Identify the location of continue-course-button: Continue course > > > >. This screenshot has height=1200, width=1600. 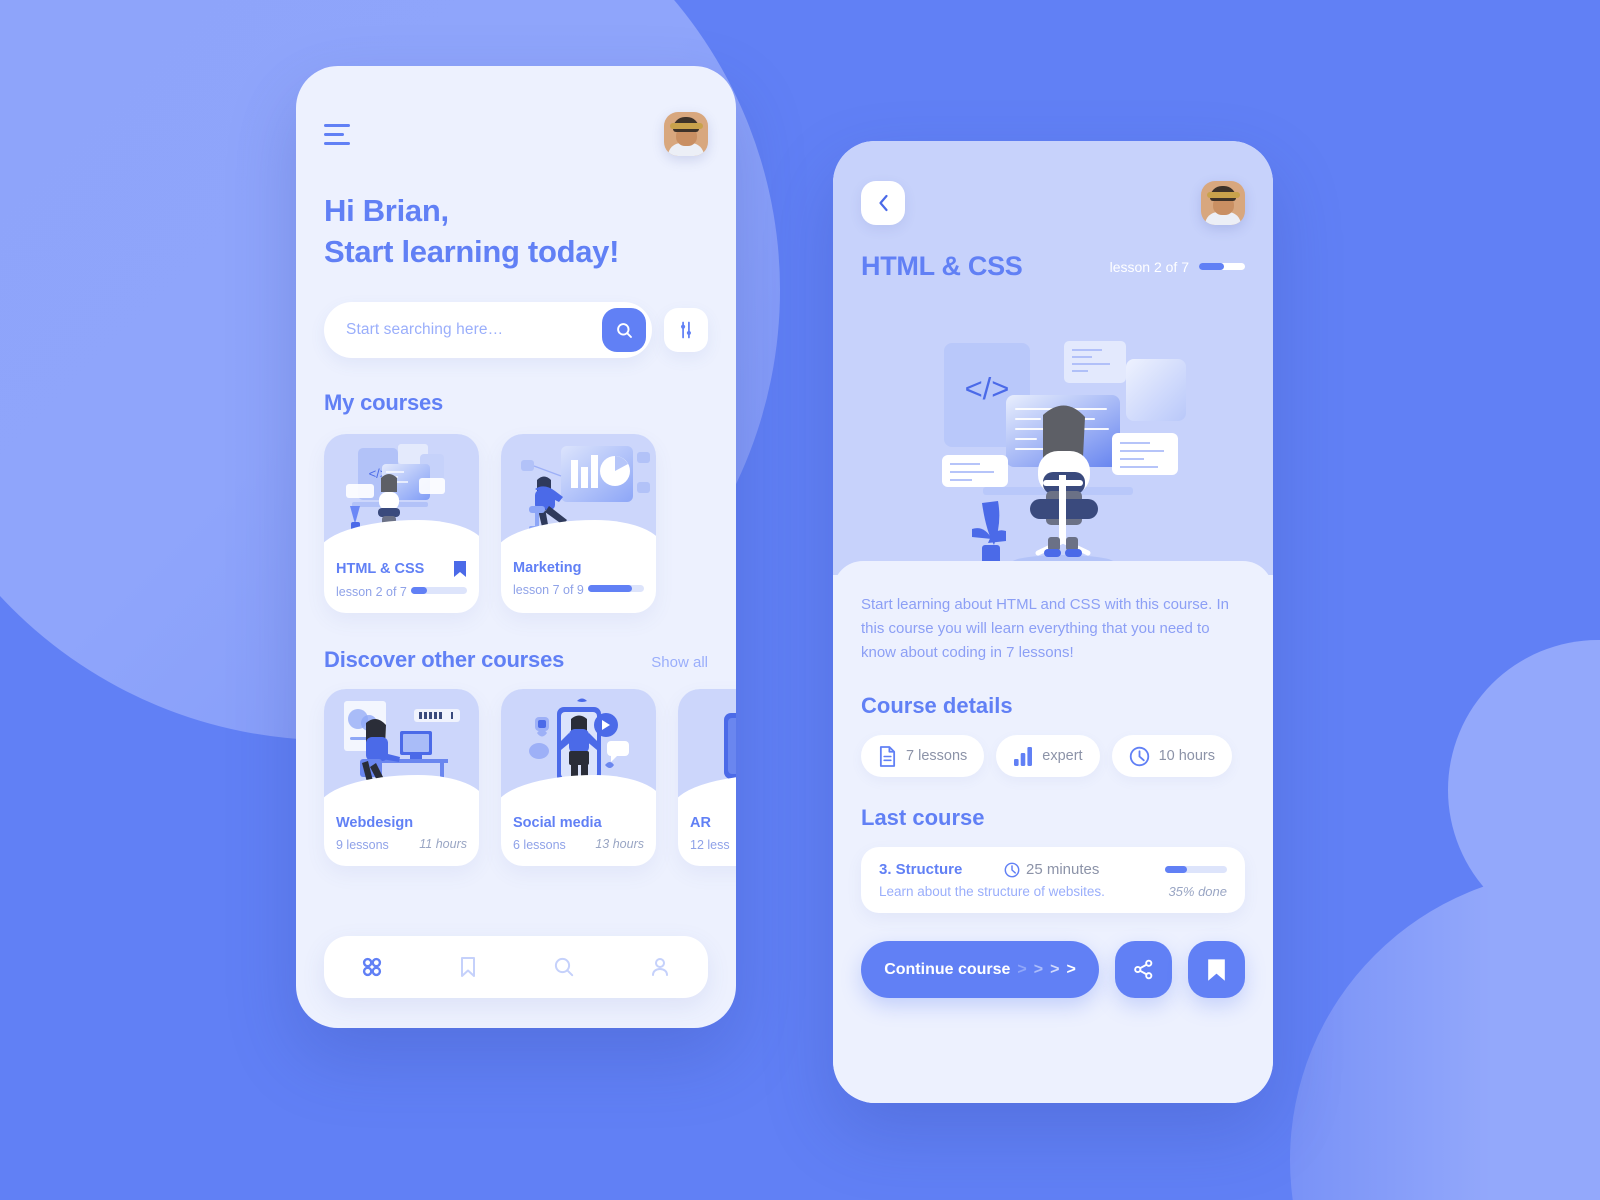
(980, 969).